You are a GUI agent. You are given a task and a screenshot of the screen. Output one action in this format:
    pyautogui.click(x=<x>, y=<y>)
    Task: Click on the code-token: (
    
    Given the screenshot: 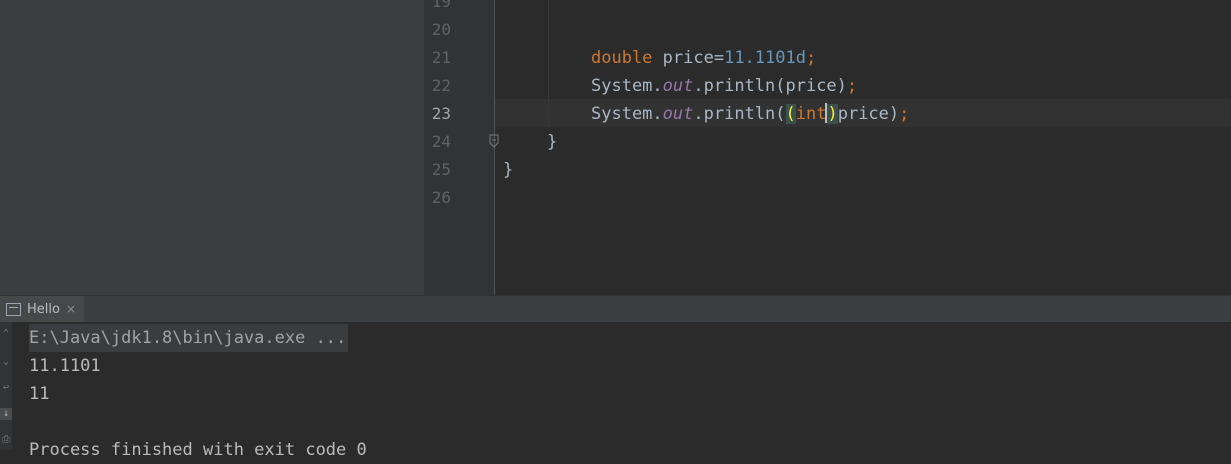 What is the action you would take?
    pyautogui.click(x=790, y=114)
    